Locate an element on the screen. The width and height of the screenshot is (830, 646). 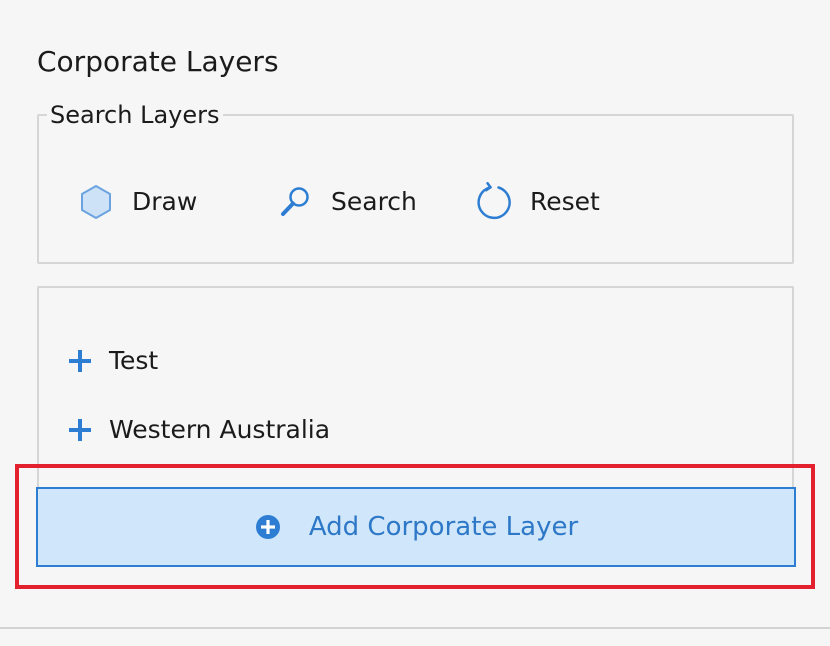
tree-item-western-australia: Western Australia is located at coordinates (197, 430).